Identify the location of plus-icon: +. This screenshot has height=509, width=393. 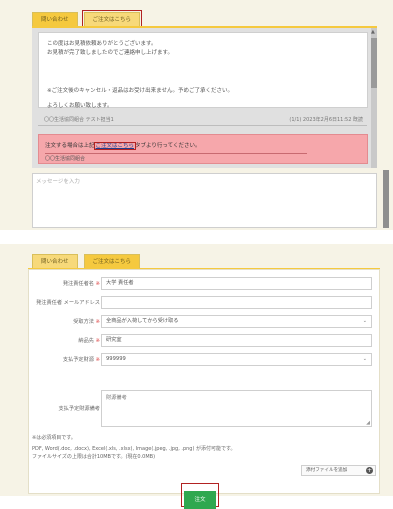
(369, 470).